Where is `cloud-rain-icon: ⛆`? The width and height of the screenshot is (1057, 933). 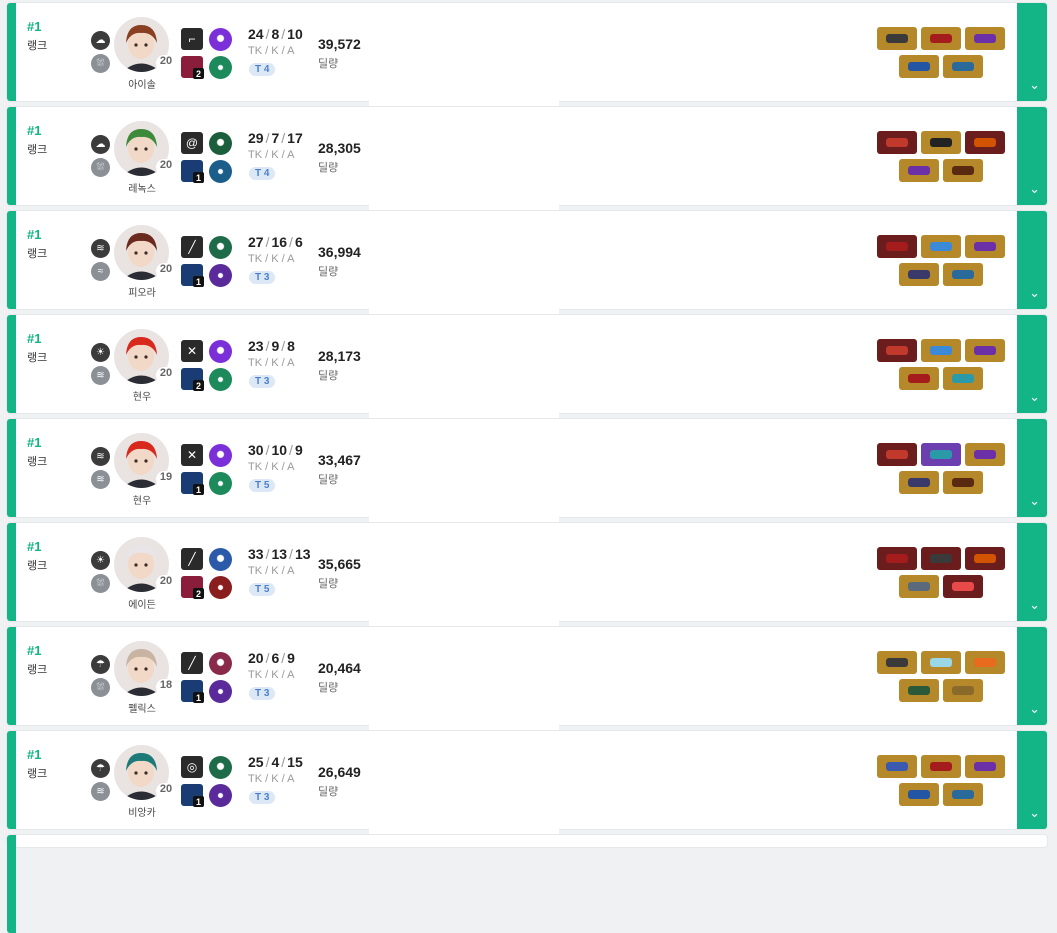
cloud-rain-icon: ⛆ is located at coordinates (100, 687).